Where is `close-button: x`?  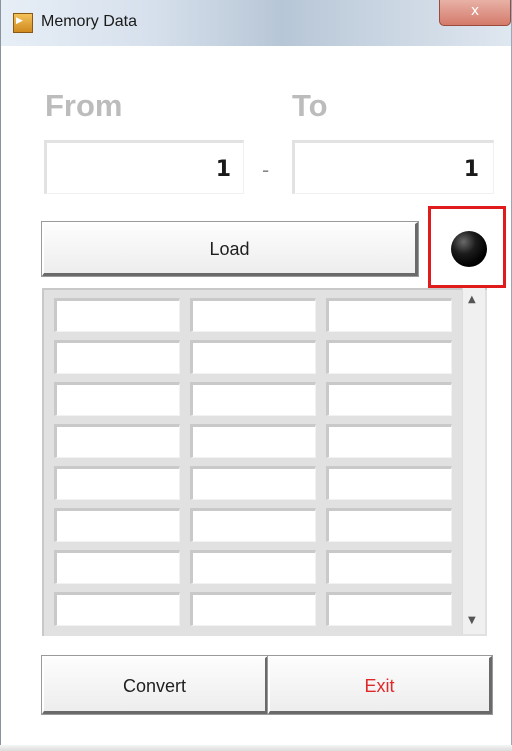
close-button: x is located at coordinates (475, 13).